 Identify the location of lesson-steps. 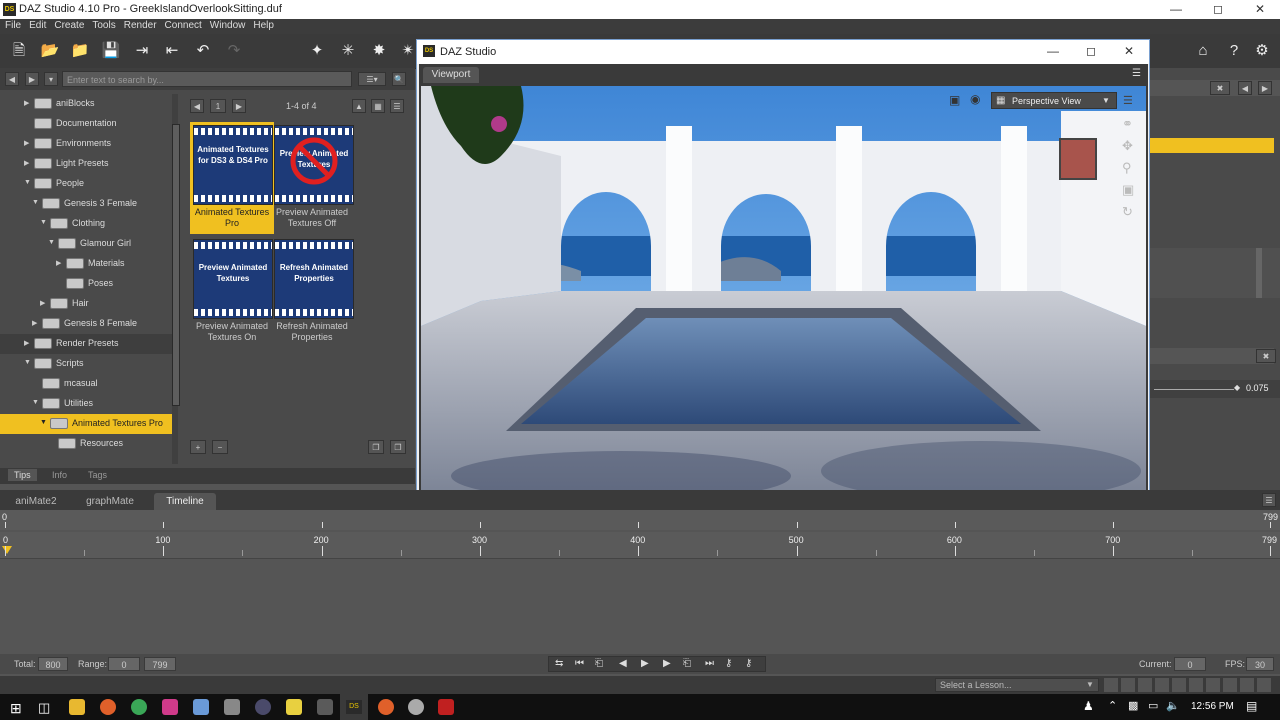
(1189, 685).